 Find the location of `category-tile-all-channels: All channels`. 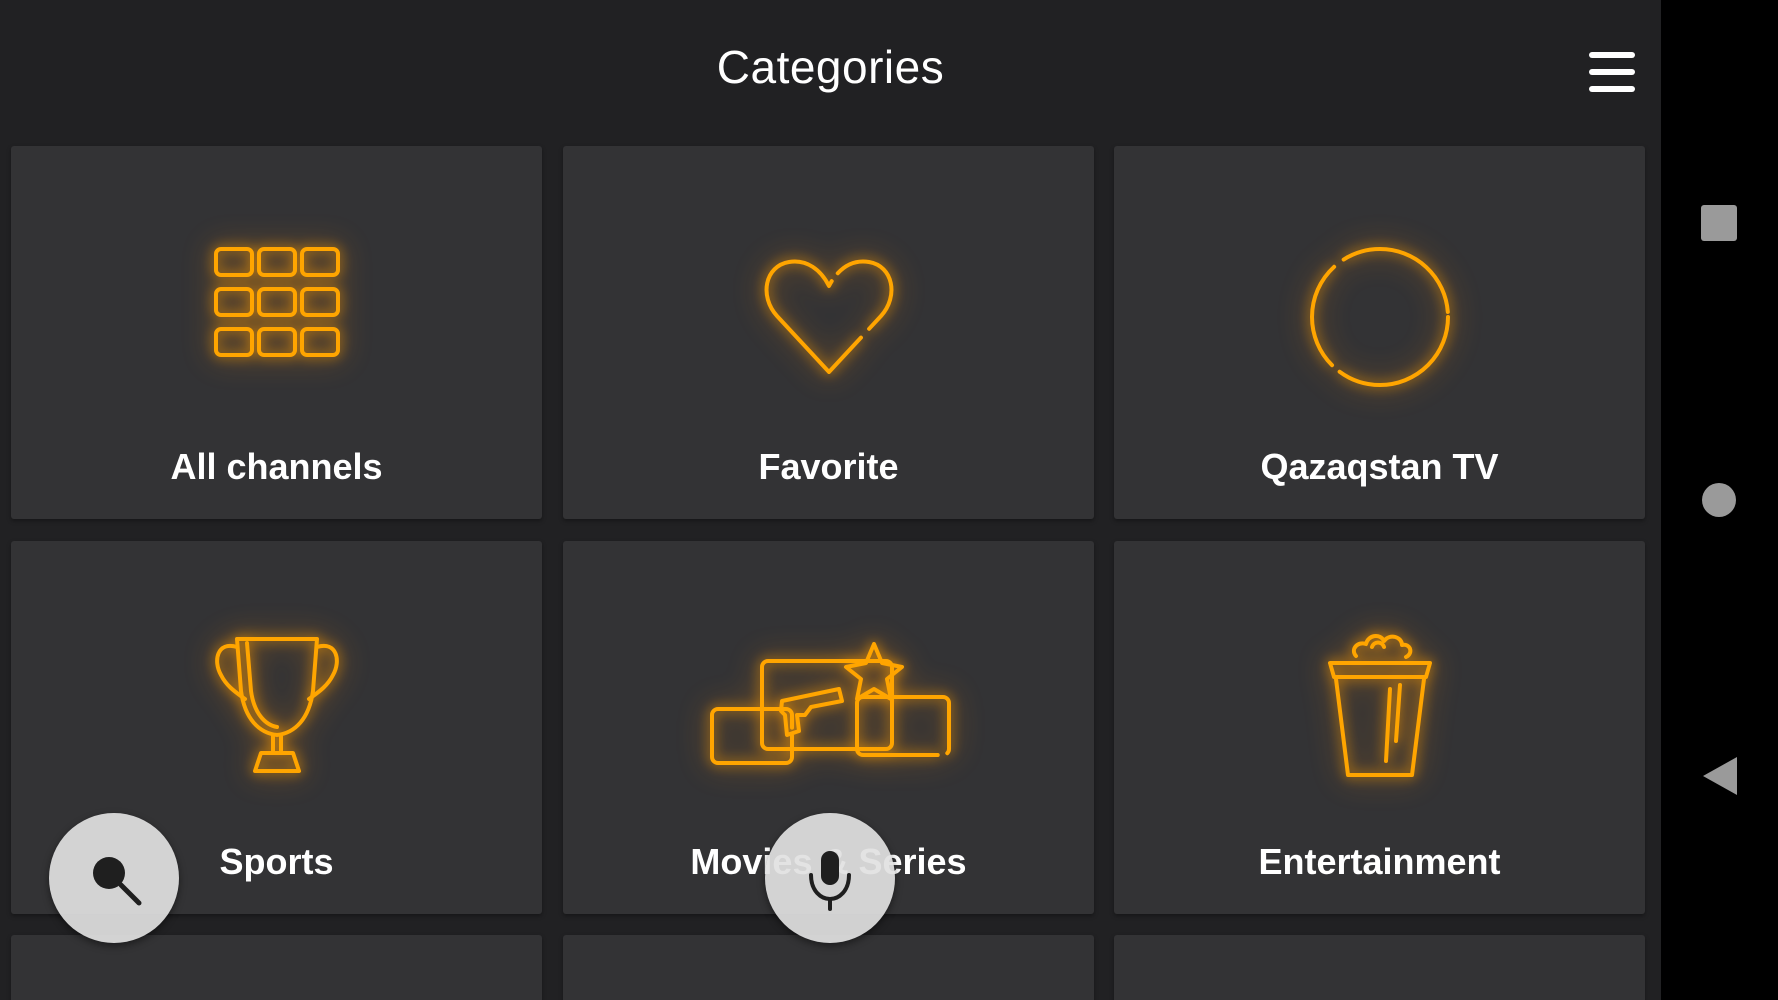

category-tile-all-channels: All channels is located at coordinates (276, 332).